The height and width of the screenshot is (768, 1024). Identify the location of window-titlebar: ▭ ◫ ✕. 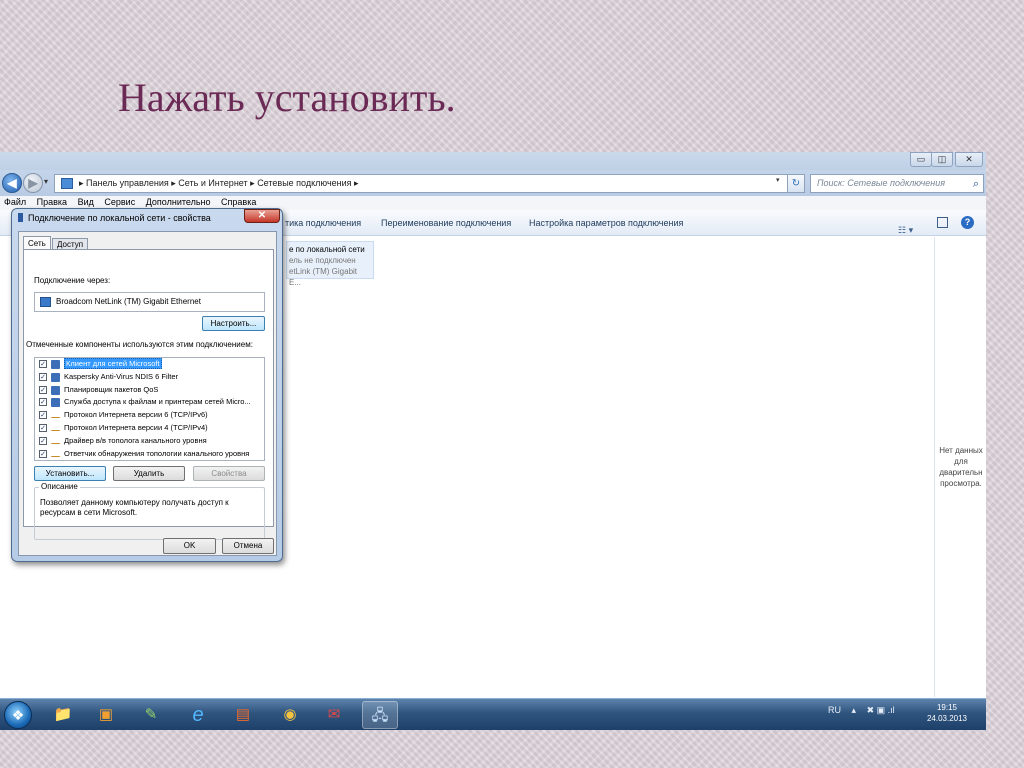
(493, 161).